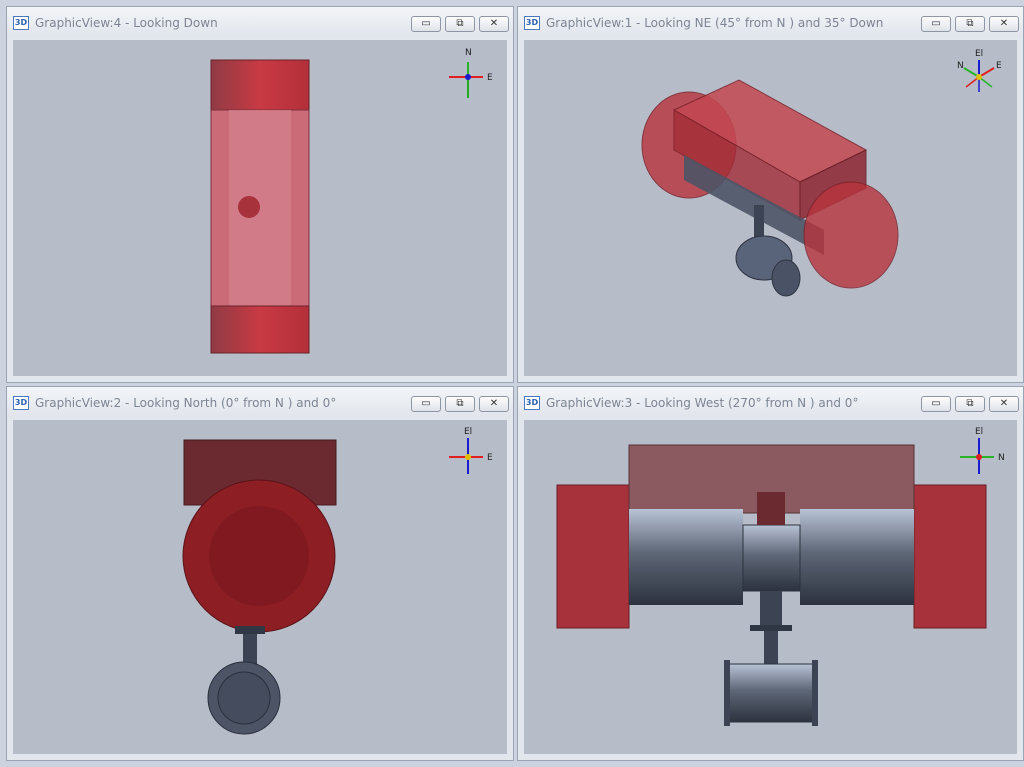 Image resolution: width=1024 pixels, height=767 pixels. What do you see at coordinates (259, 556) in the screenshot?
I see `pipe-bore` at bounding box center [259, 556].